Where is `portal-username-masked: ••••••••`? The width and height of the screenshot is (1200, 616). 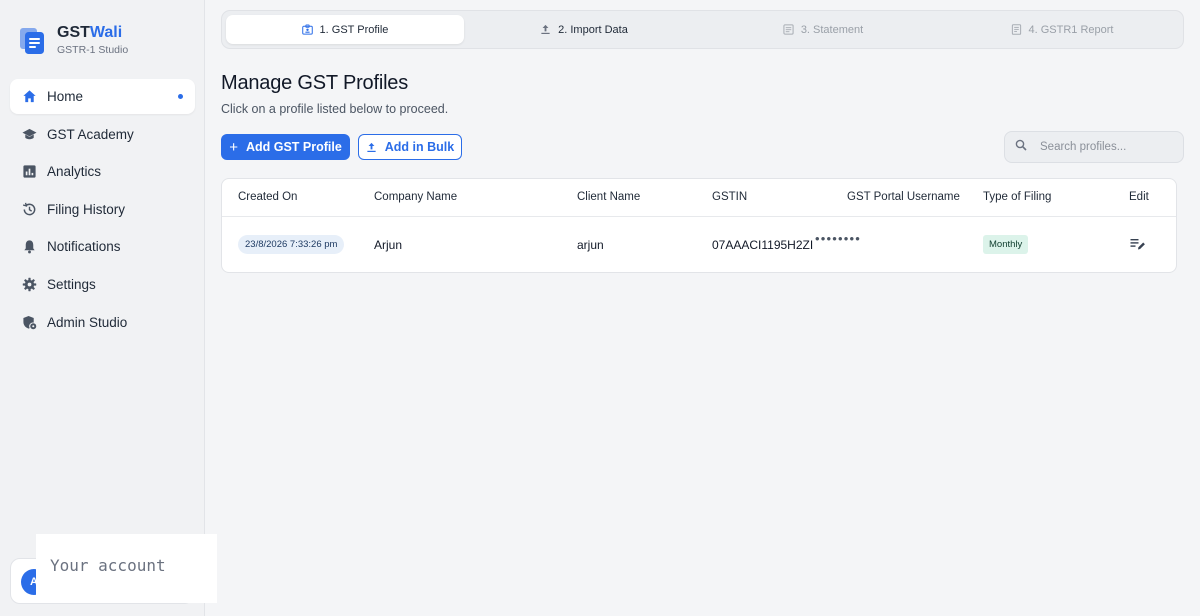 portal-username-masked: •••••••• is located at coordinates (838, 238).